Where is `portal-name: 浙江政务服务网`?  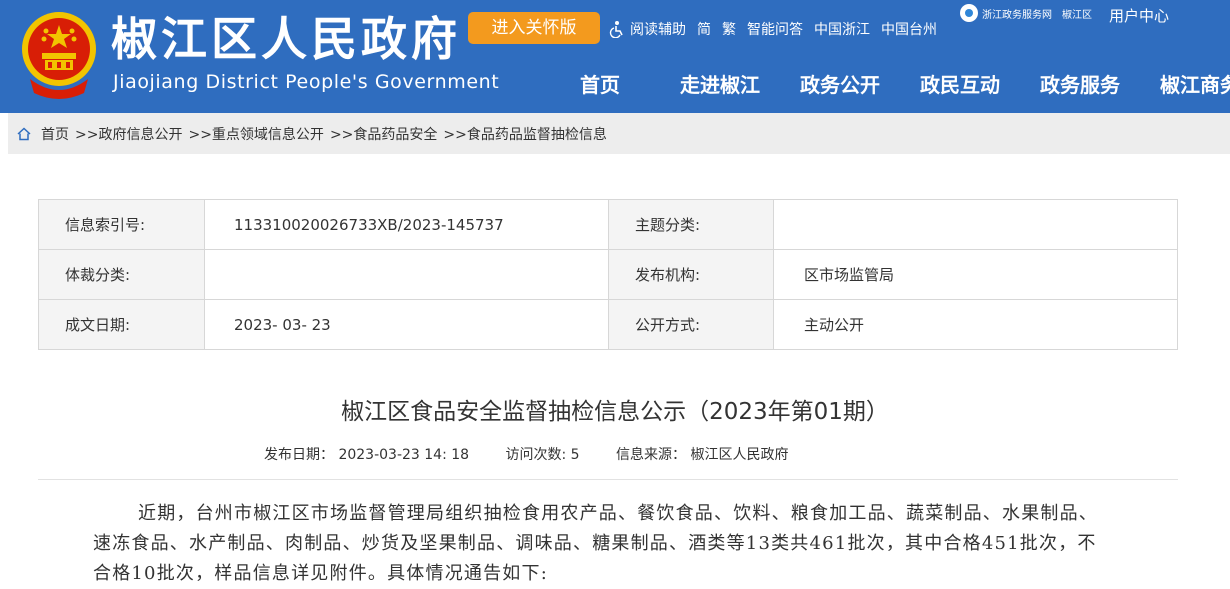 portal-name: 浙江政务服务网 is located at coordinates (1017, 15).